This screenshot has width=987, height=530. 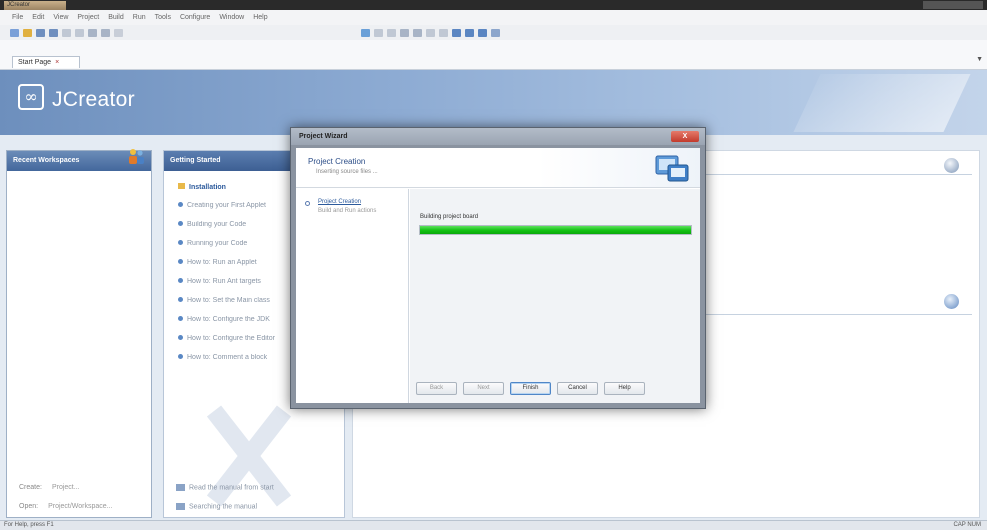 I want to click on settings-icon, so click(x=495, y=32).